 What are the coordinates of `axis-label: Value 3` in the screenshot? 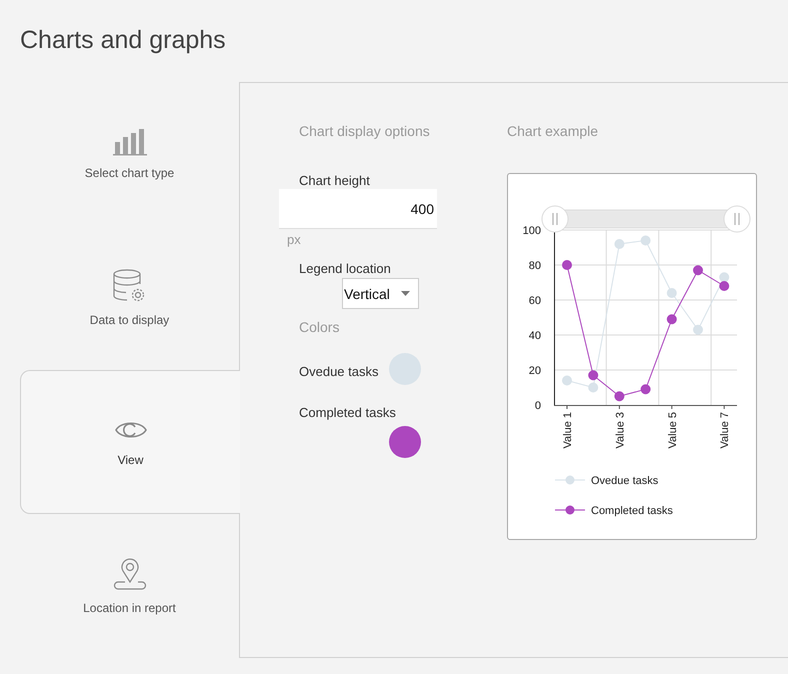 It's located at (620, 430).